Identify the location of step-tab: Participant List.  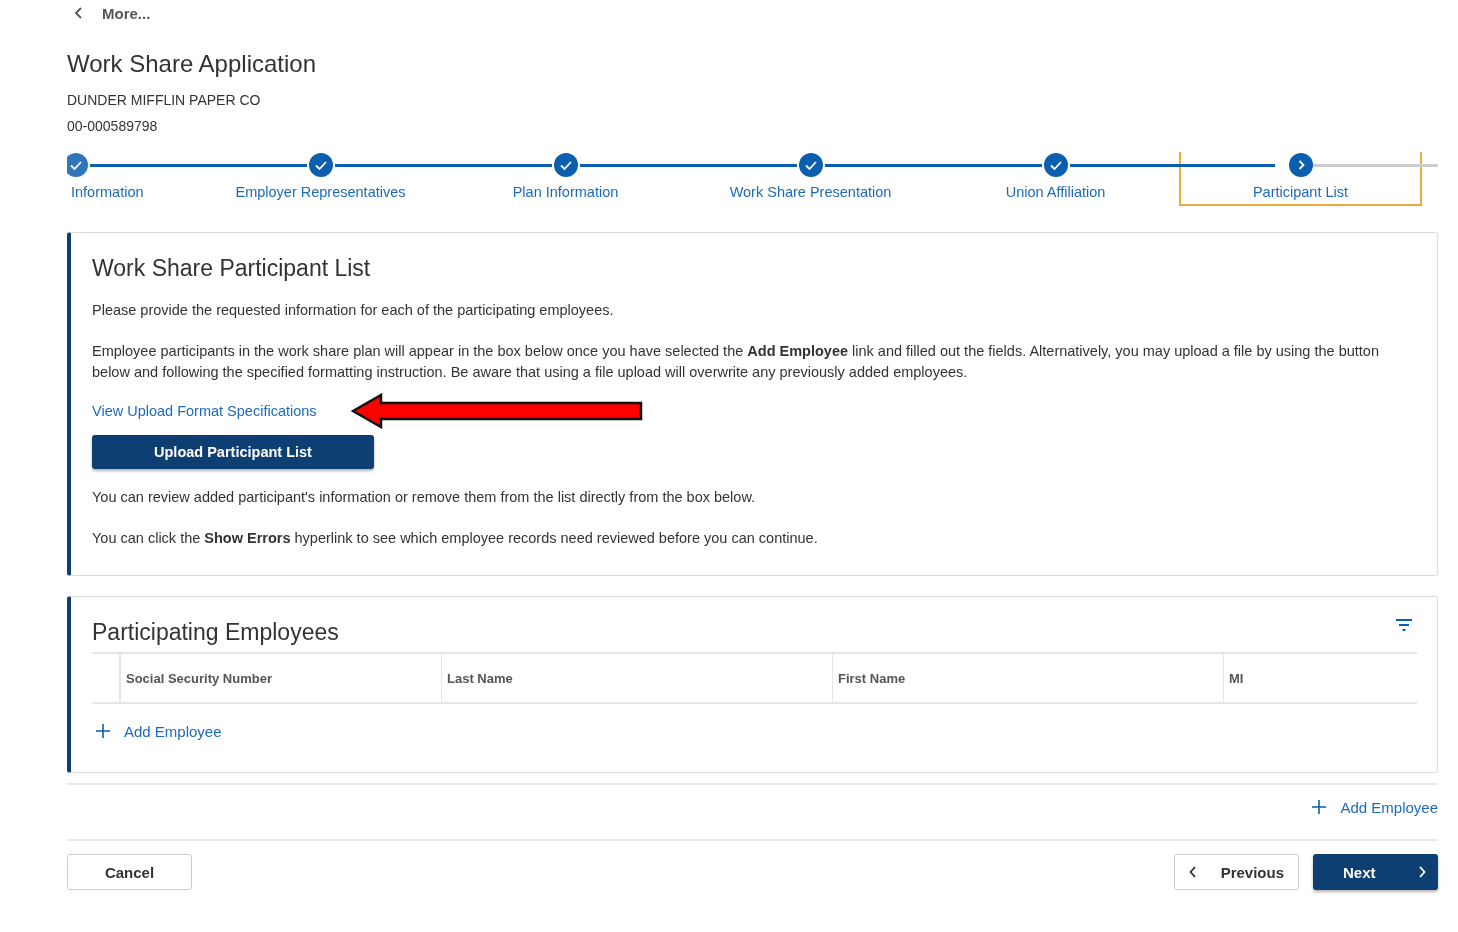
(1300, 178).